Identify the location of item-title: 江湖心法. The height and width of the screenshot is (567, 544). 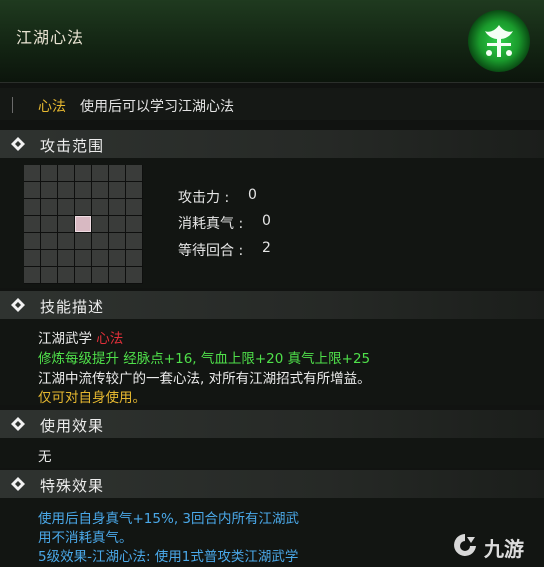
(50, 37).